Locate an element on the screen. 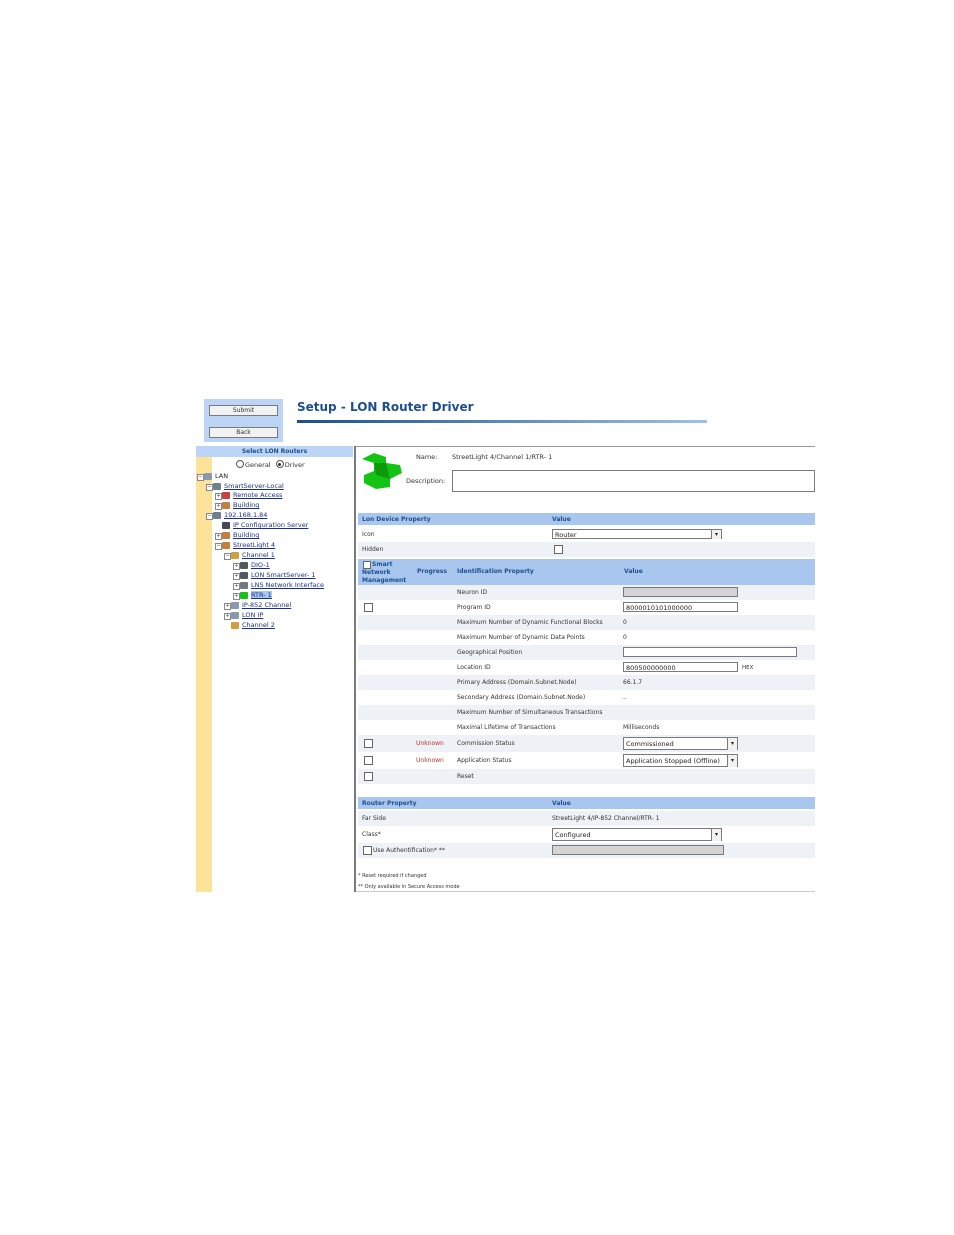  application-status-value: Application Stopped (Offline) is located at coordinates (673, 761).